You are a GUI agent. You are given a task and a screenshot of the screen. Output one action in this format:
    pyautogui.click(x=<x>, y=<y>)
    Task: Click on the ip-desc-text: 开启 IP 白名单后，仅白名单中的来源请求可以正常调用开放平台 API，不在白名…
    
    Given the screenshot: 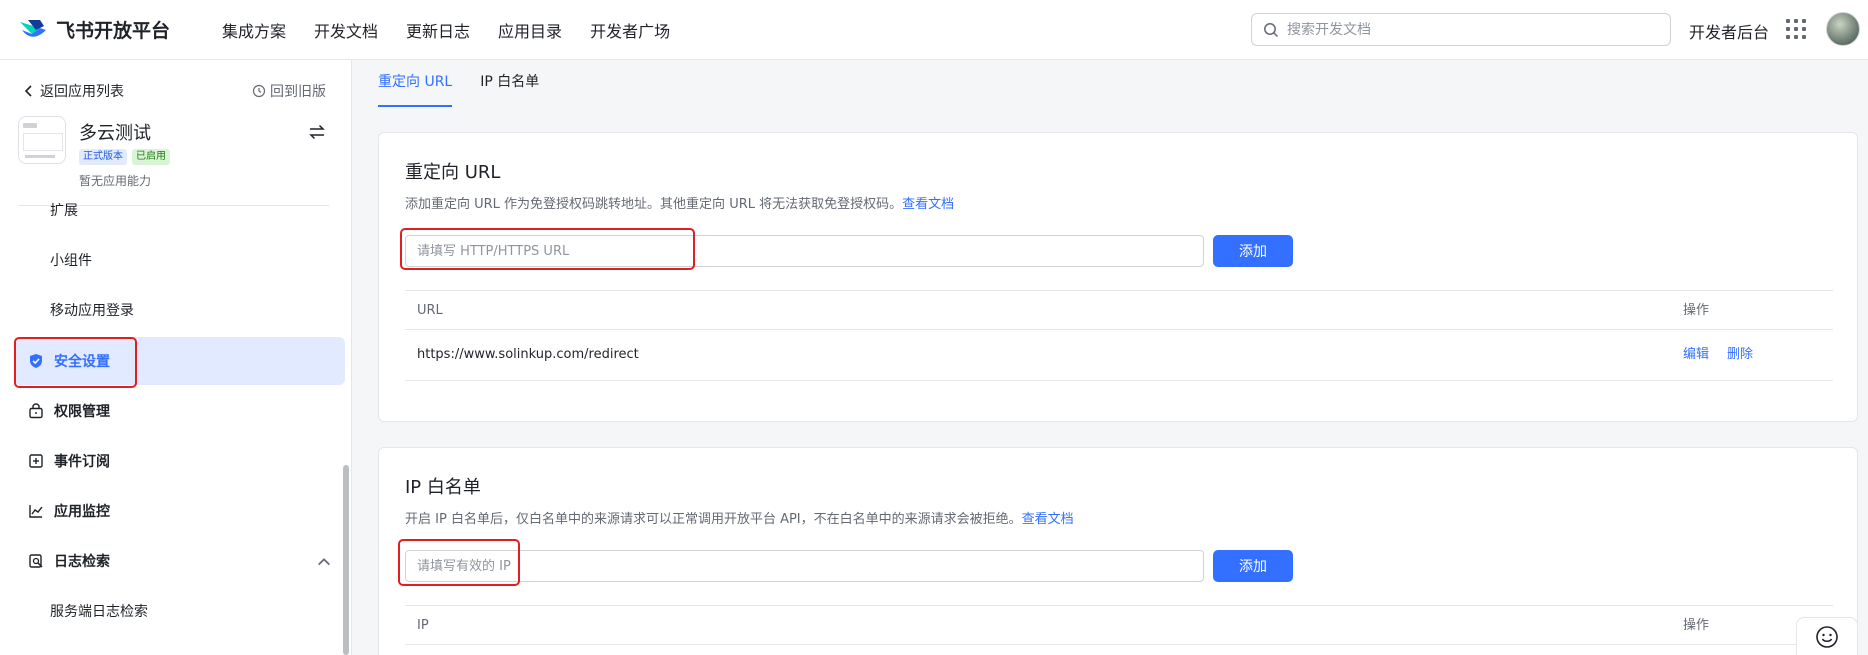 What is the action you would take?
    pyautogui.click(x=713, y=519)
    